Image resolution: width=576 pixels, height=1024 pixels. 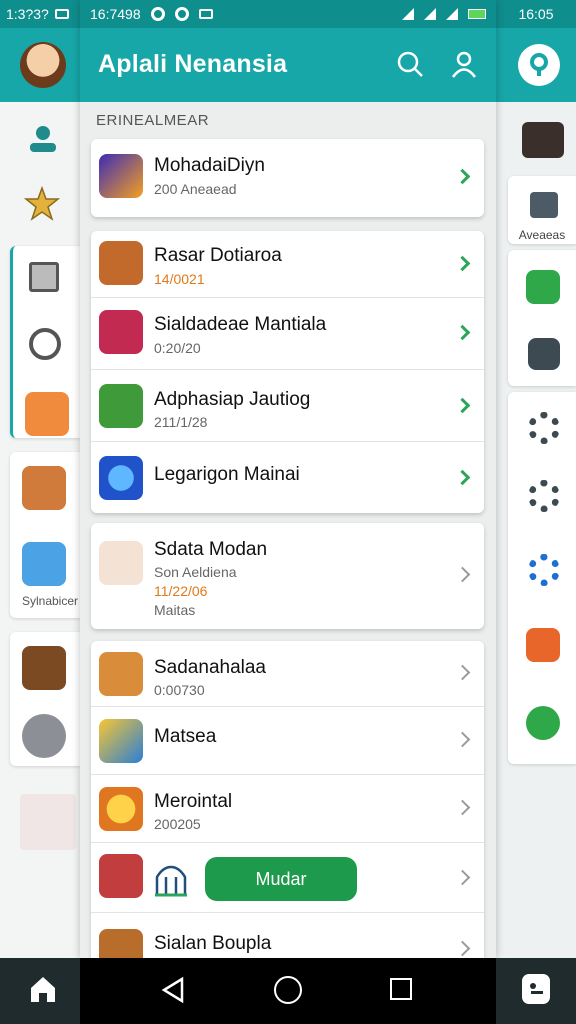 I want to click on home-circle-icon, so click(x=288, y=990).